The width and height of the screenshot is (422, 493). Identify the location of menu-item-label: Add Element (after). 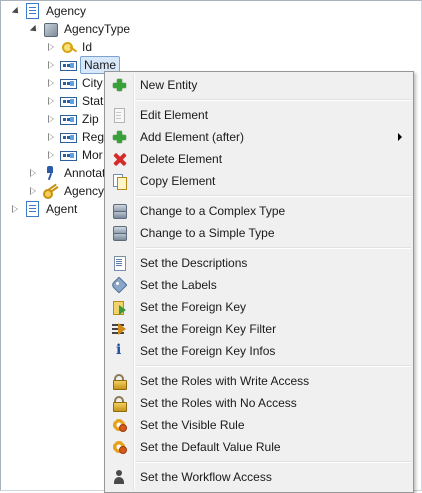
(192, 137).